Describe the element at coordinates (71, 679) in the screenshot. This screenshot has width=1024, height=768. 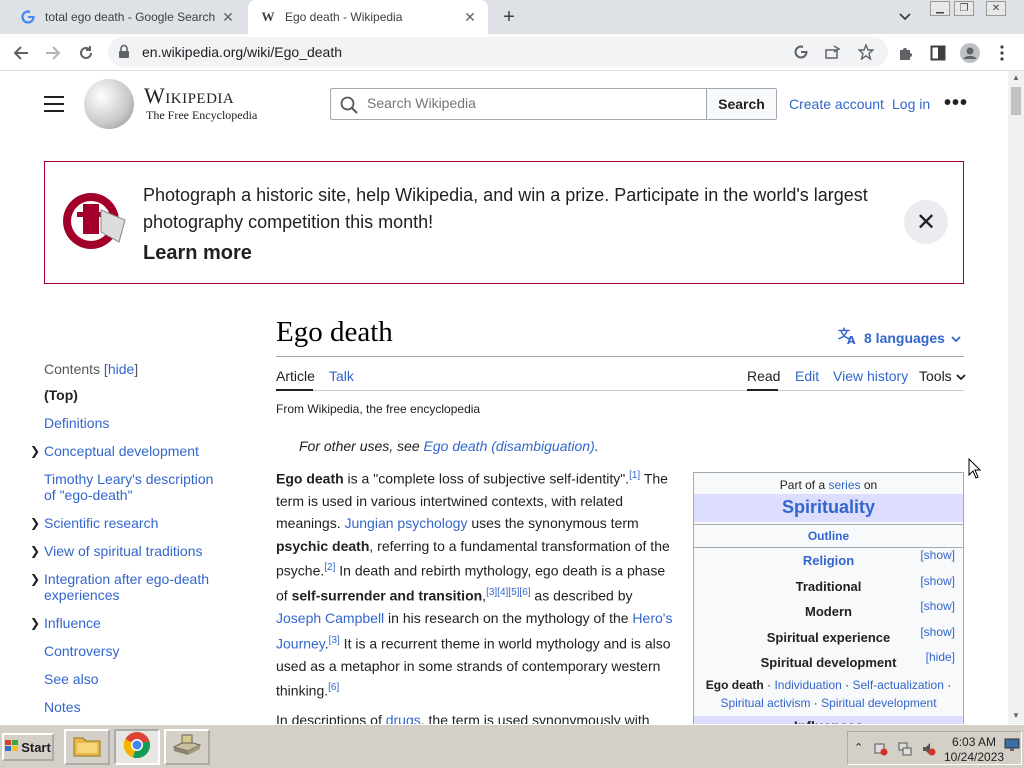
I see `toc-item-label: See also` at that location.